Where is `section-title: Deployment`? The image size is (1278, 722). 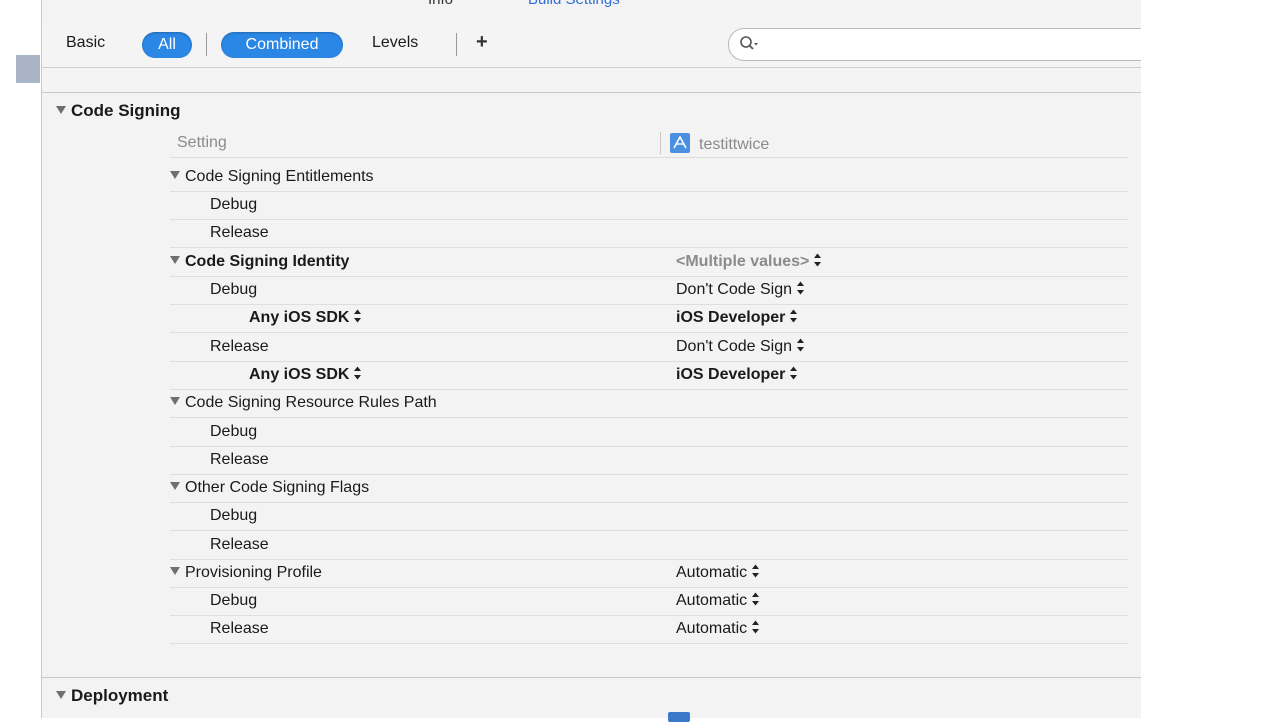
section-title: Deployment is located at coordinates (120, 695).